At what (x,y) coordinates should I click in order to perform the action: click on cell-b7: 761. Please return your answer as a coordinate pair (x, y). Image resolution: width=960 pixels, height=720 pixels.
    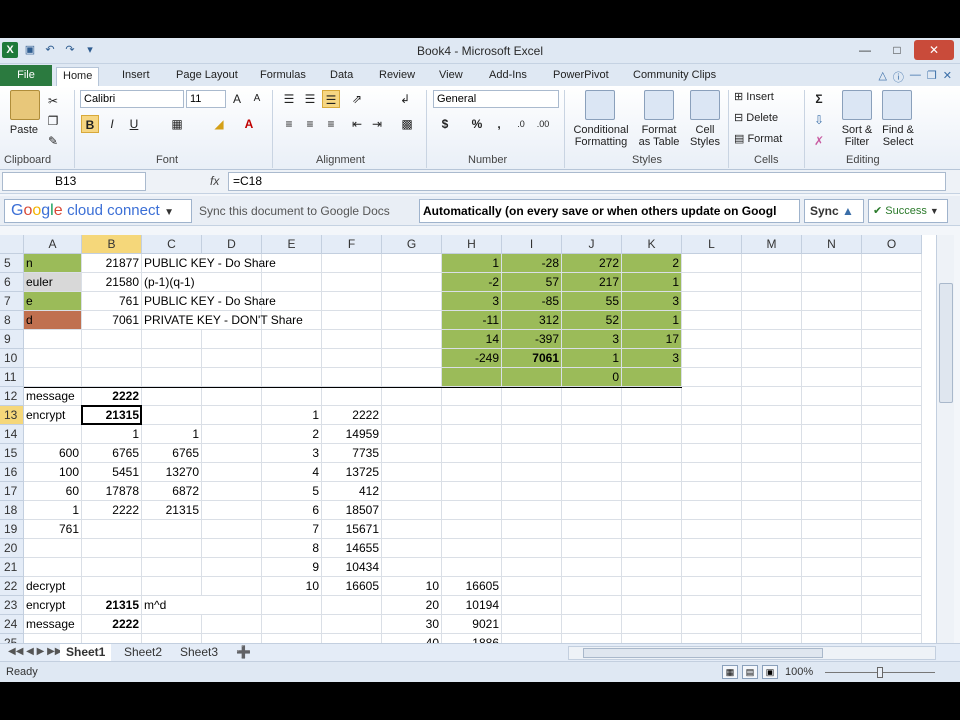
    Looking at the image, I should click on (112, 301).